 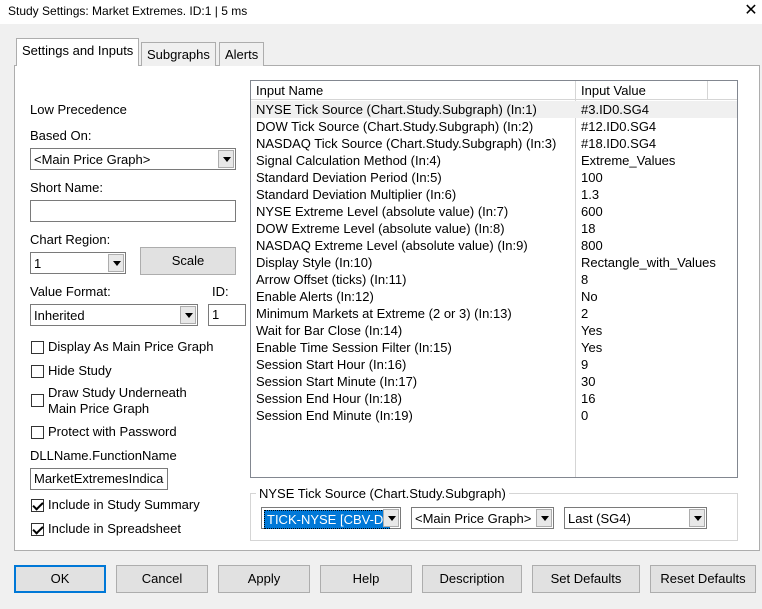 What do you see at coordinates (37, 371) in the screenshot?
I see `hide-study-checkbox` at bounding box center [37, 371].